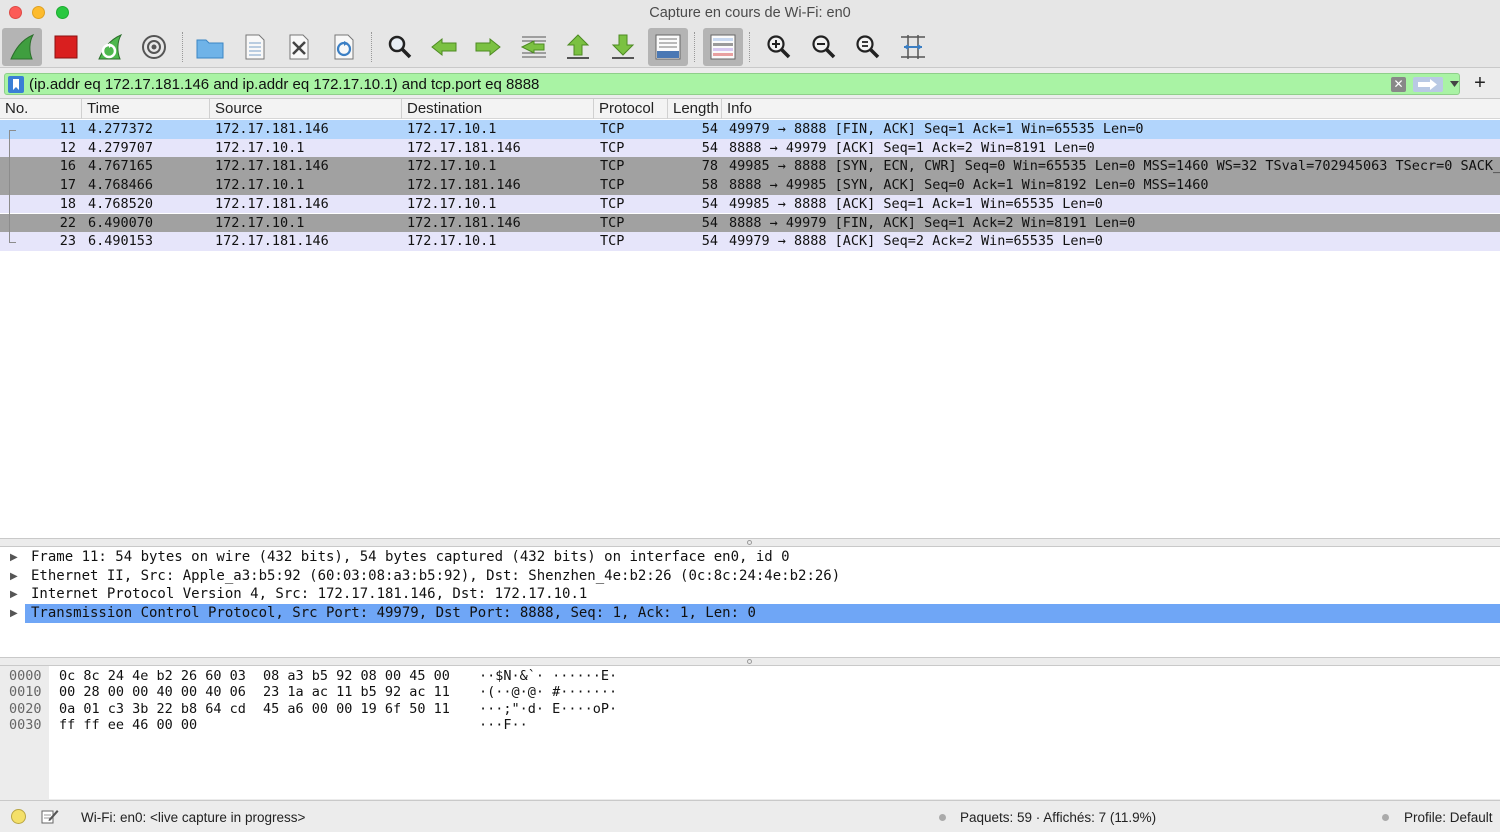 The image size is (1500, 832). What do you see at coordinates (16, 84) in the screenshot?
I see `bookmark-icon` at bounding box center [16, 84].